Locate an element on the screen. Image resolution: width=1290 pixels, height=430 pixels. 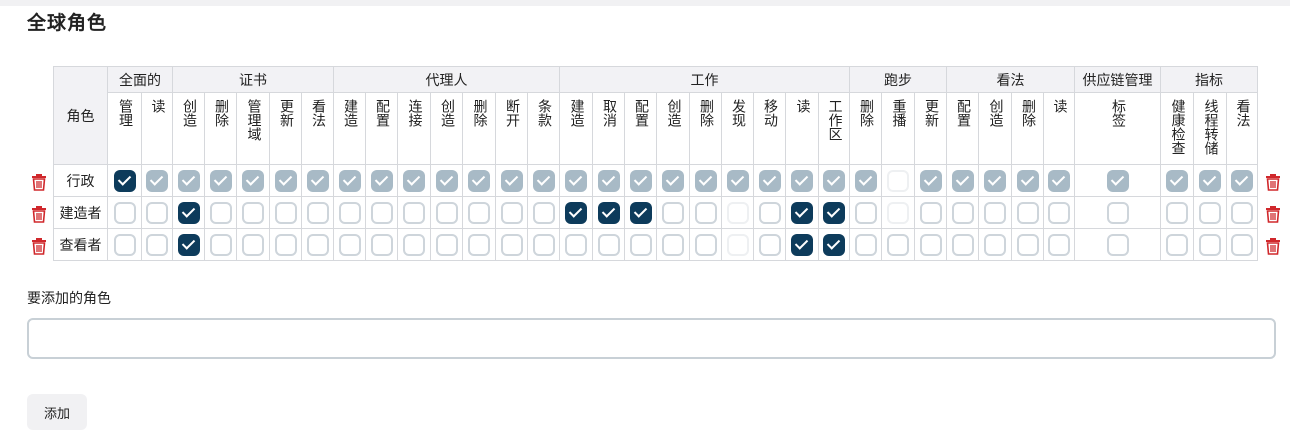
top-bar is located at coordinates (645, 3).